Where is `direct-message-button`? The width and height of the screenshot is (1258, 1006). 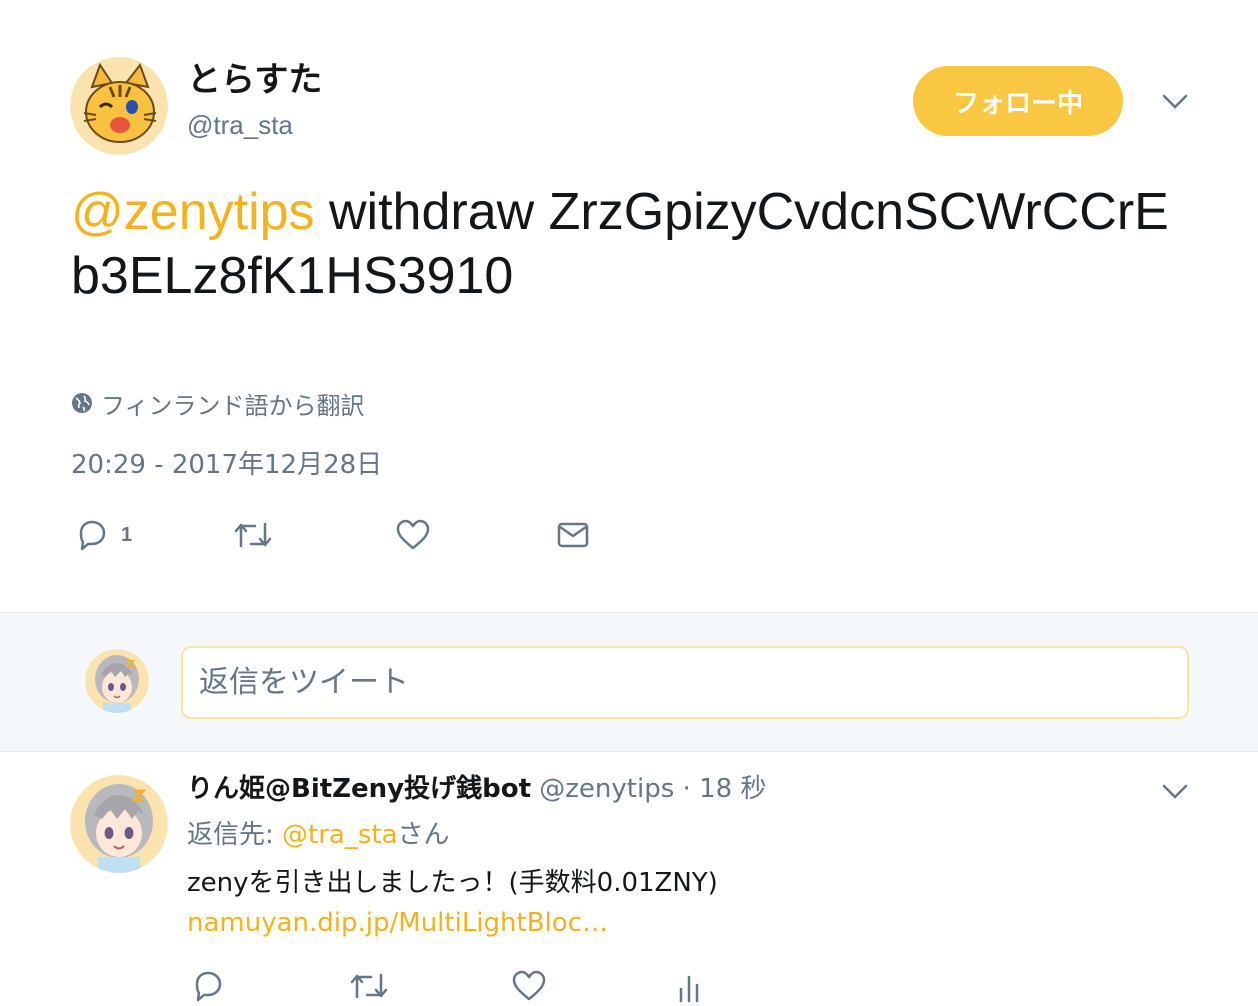
direct-message-button is located at coordinates (573, 535).